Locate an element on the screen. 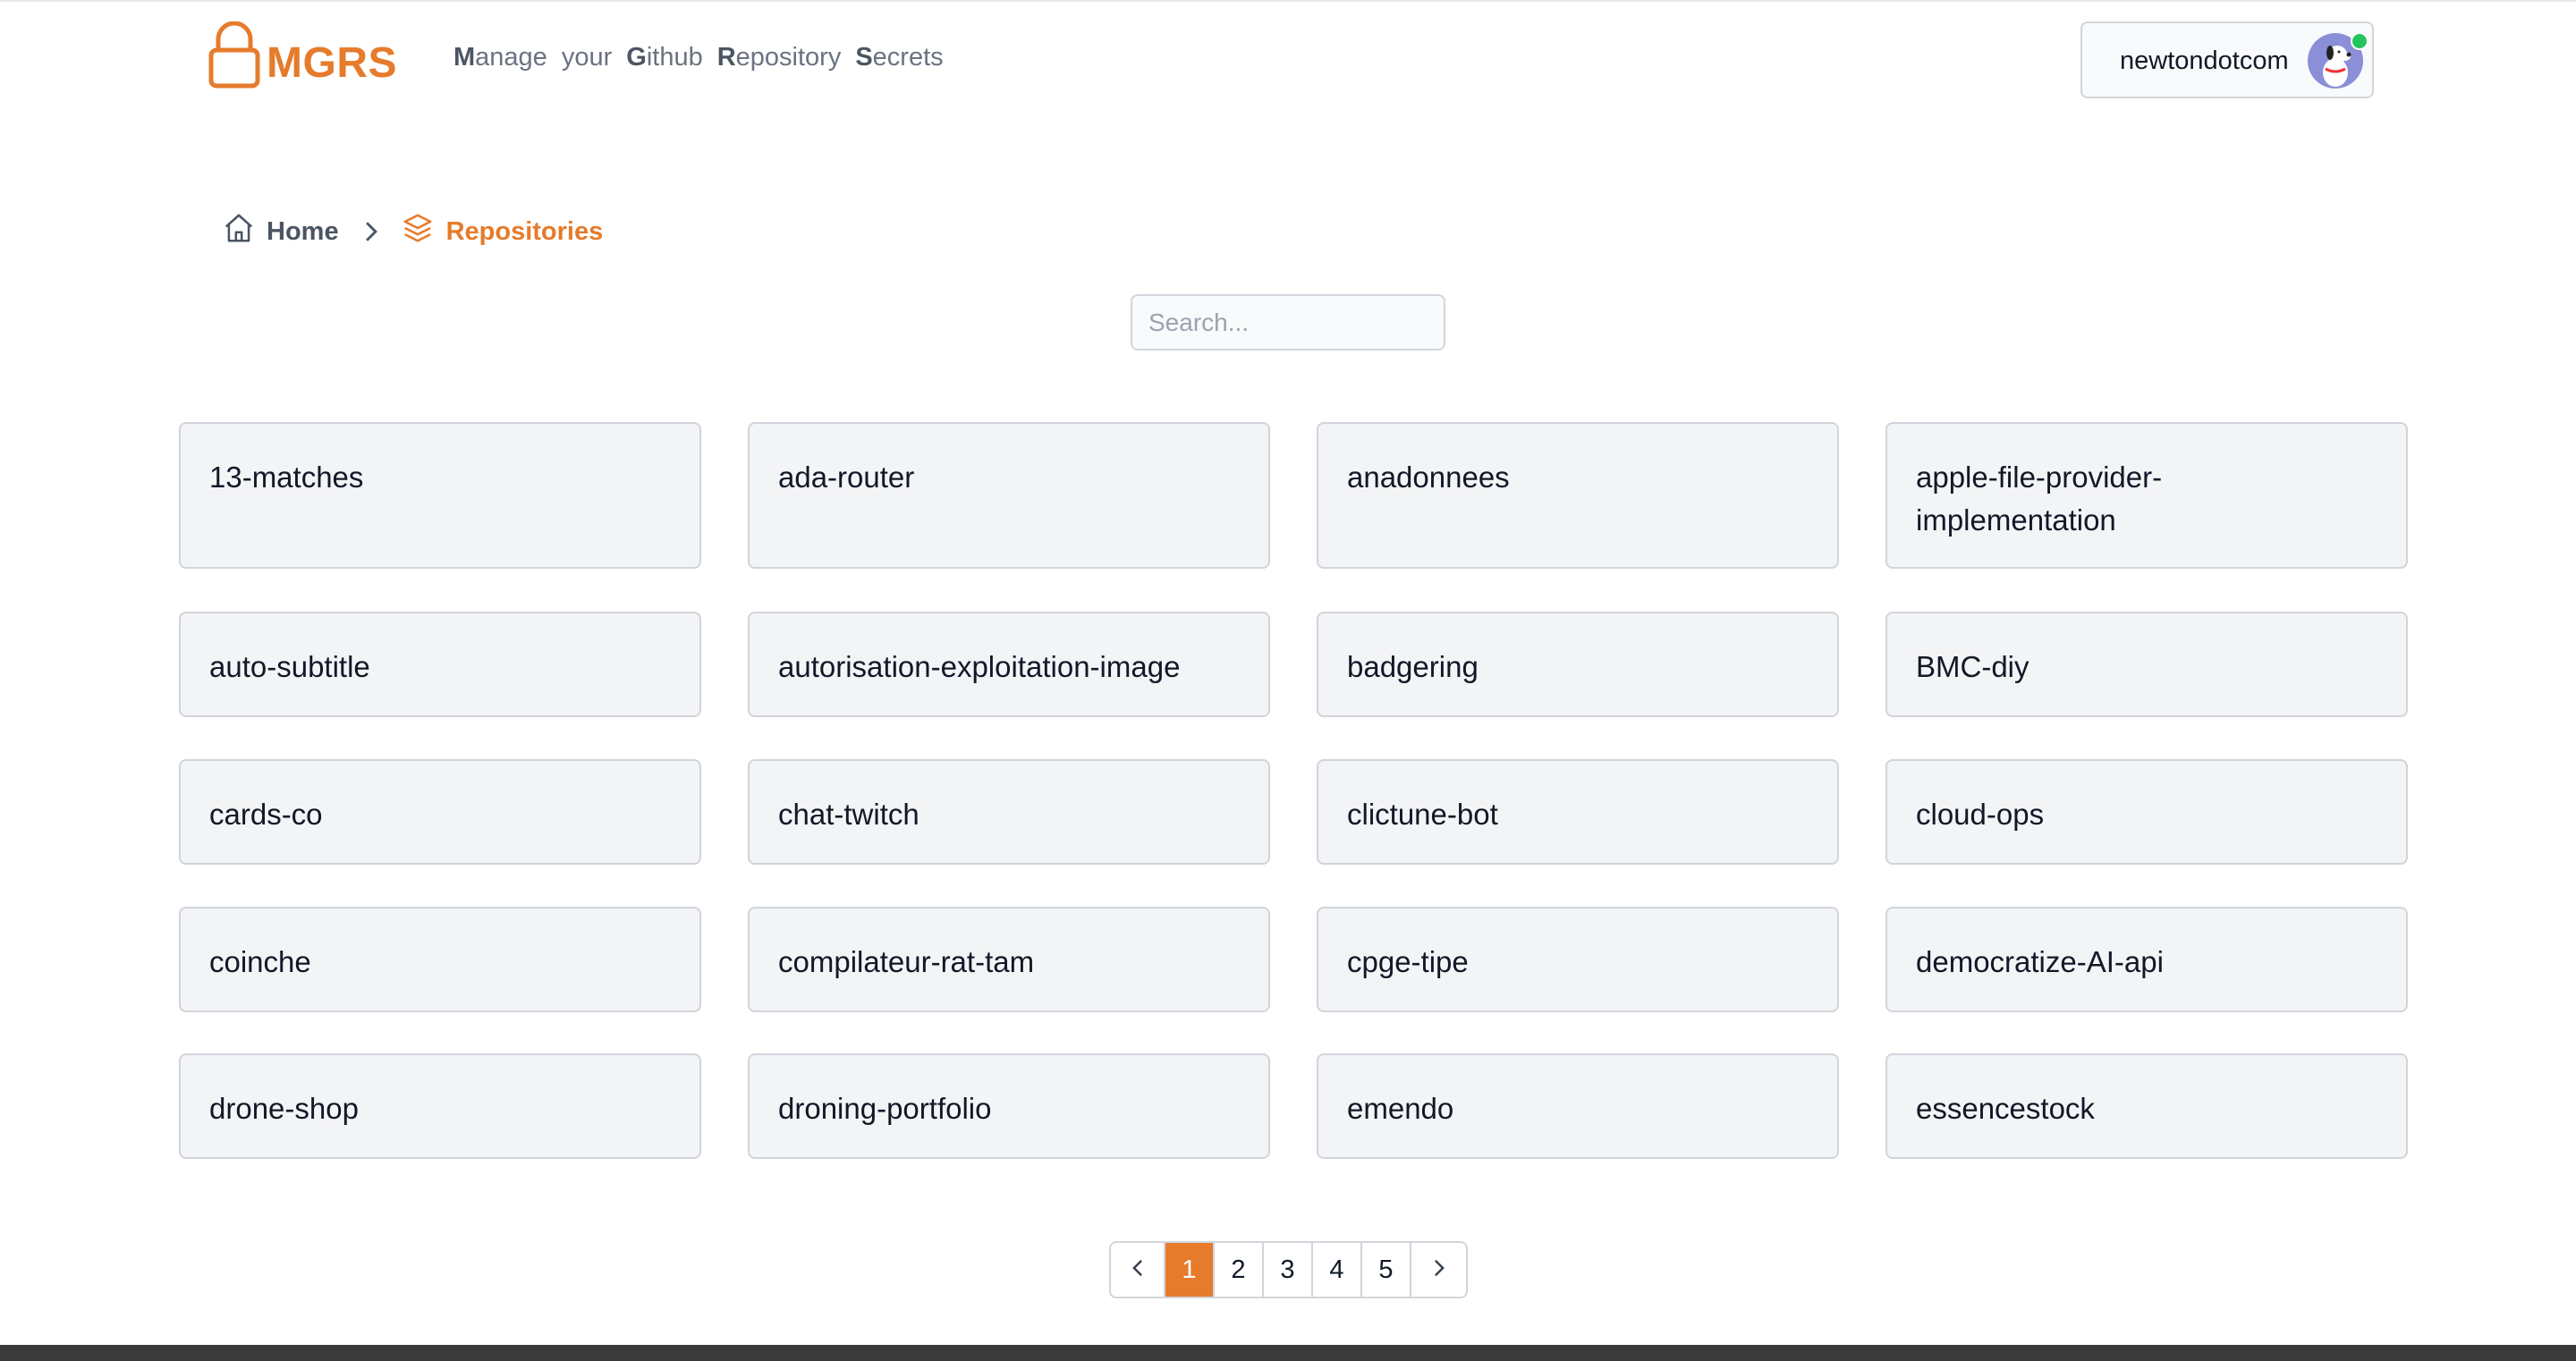 The width and height of the screenshot is (2576, 1361). layers-icon is located at coordinates (423, 231).